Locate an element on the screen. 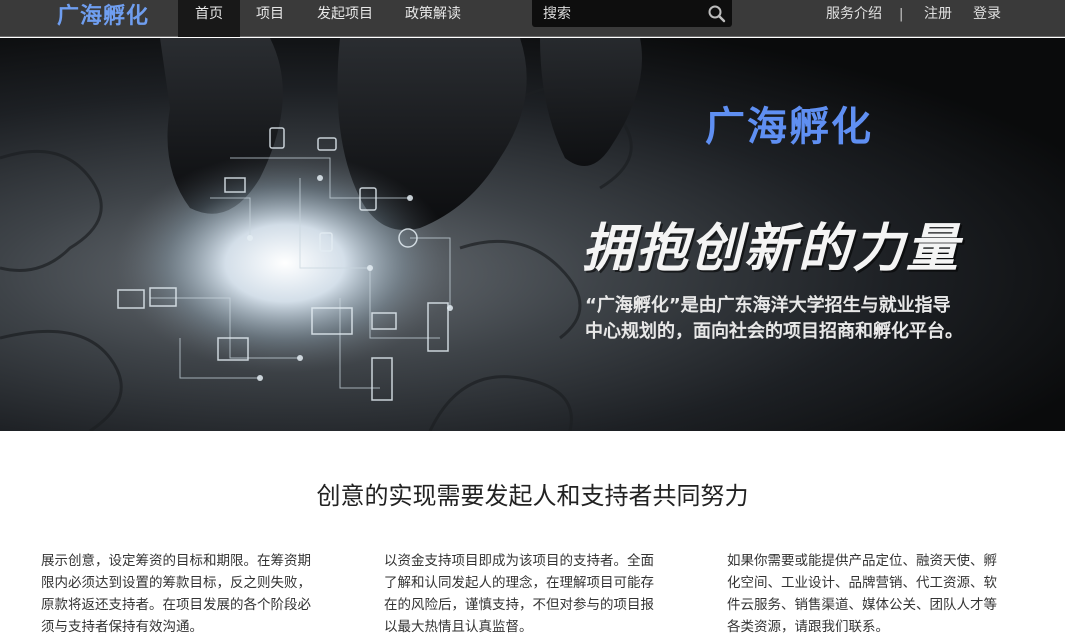  nav-link-login: 登录 is located at coordinates (987, 14).